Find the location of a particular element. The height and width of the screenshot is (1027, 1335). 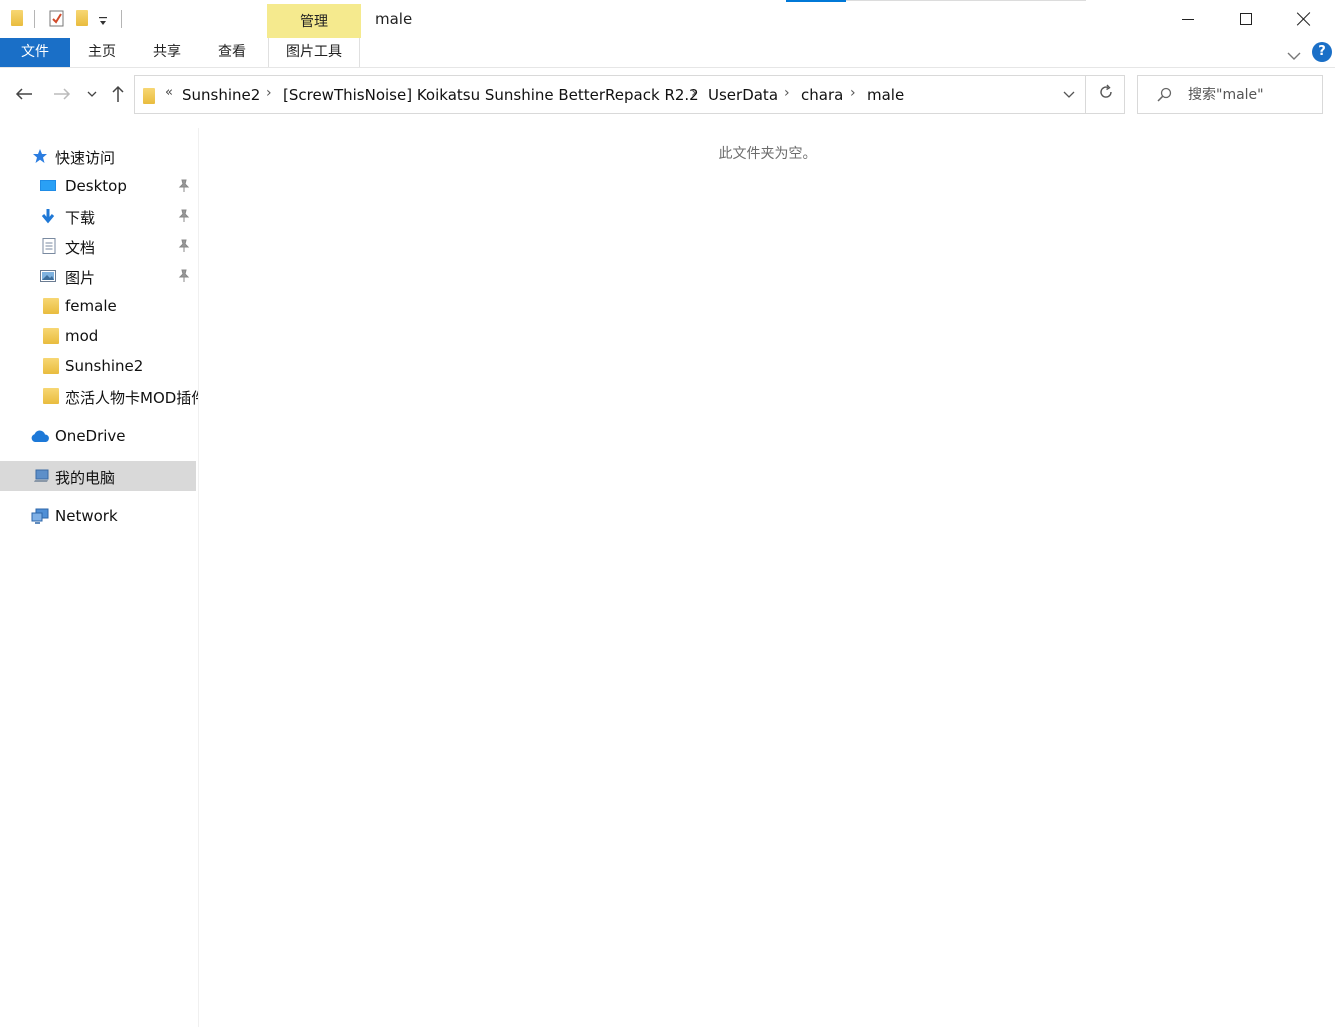

close-button is located at coordinates (1304, 19).